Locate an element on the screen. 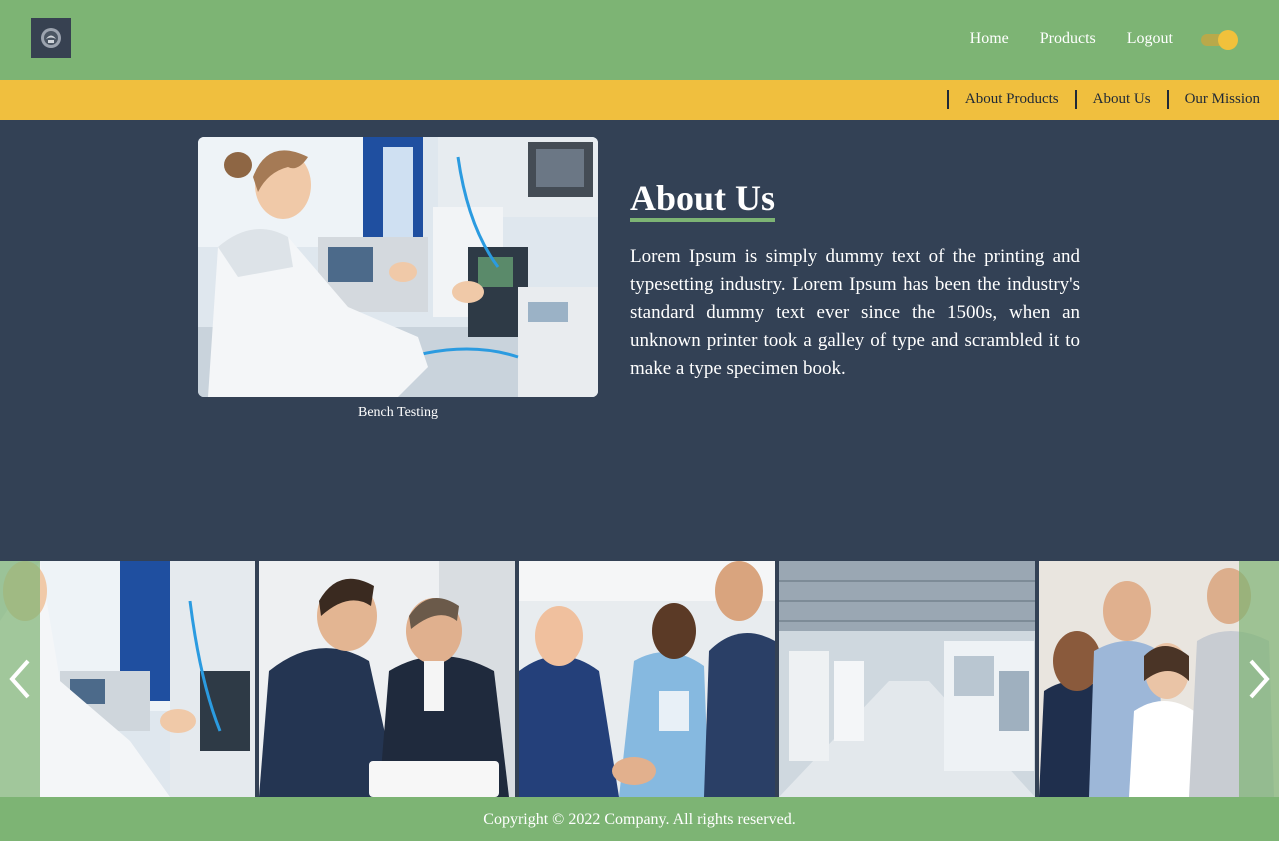 This screenshot has width=1279, height=841. sub-navbar: About Products About Us Our Mission is located at coordinates (639, 100).